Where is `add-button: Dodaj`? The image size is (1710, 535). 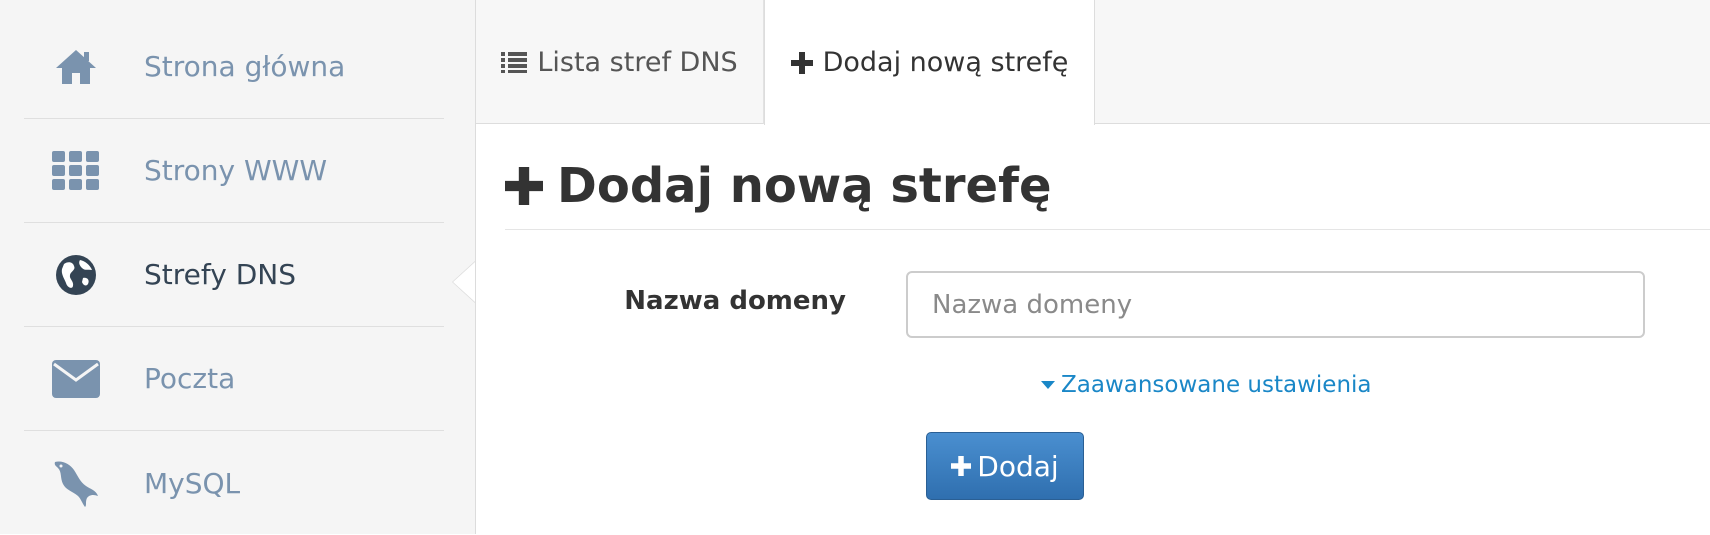 add-button: Dodaj is located at coordinates (1005, 466).